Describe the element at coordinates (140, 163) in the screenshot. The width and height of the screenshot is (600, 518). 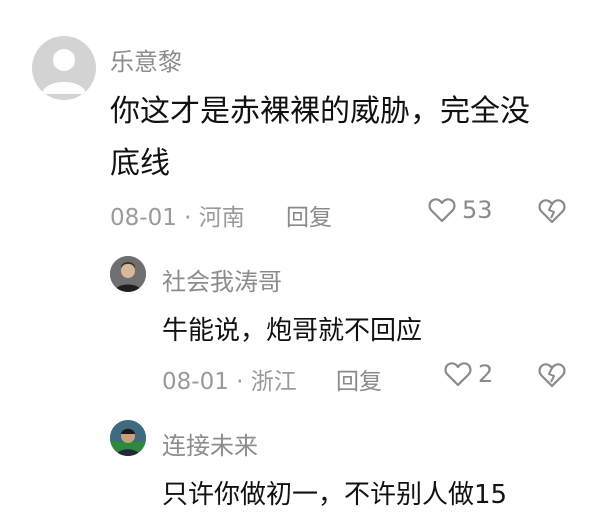
I see `comment-content-line-2: 底线` at that location.